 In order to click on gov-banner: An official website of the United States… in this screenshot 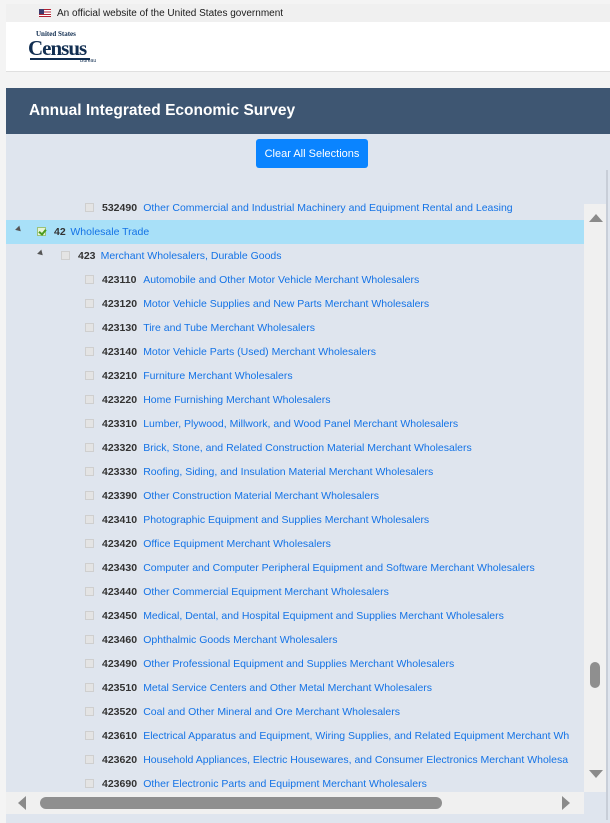, I will do `click(308, 13)`.